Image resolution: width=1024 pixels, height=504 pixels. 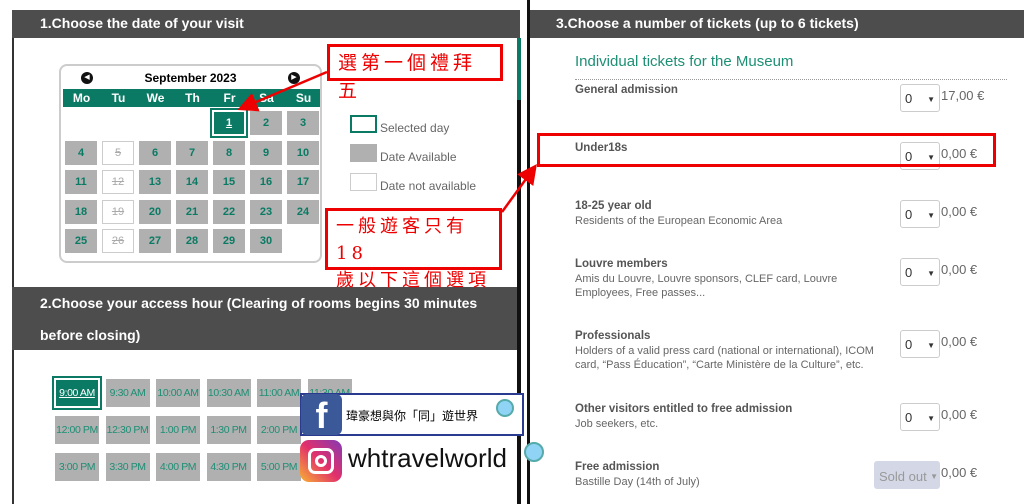 I want to click on instagram-handle: whtravelworld, so click(x=427, y=458).